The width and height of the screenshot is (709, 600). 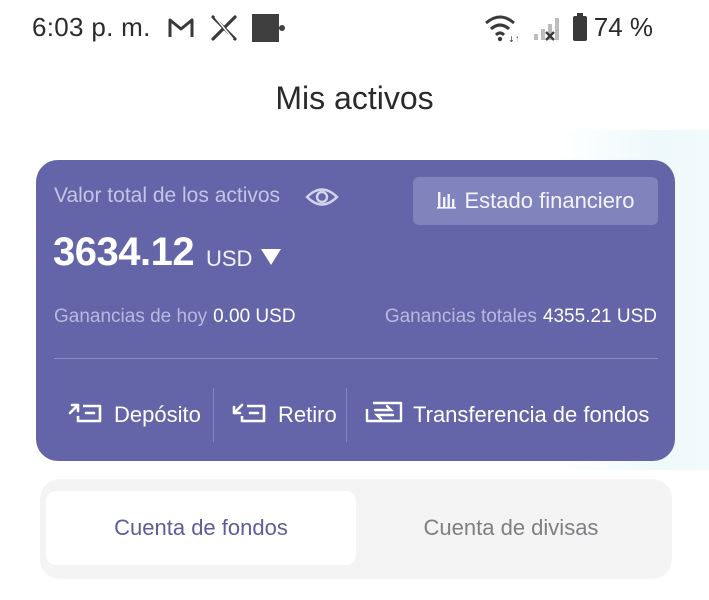 I want to click on financial-statement-button: Estado financiero, so click(x=535, y=201).